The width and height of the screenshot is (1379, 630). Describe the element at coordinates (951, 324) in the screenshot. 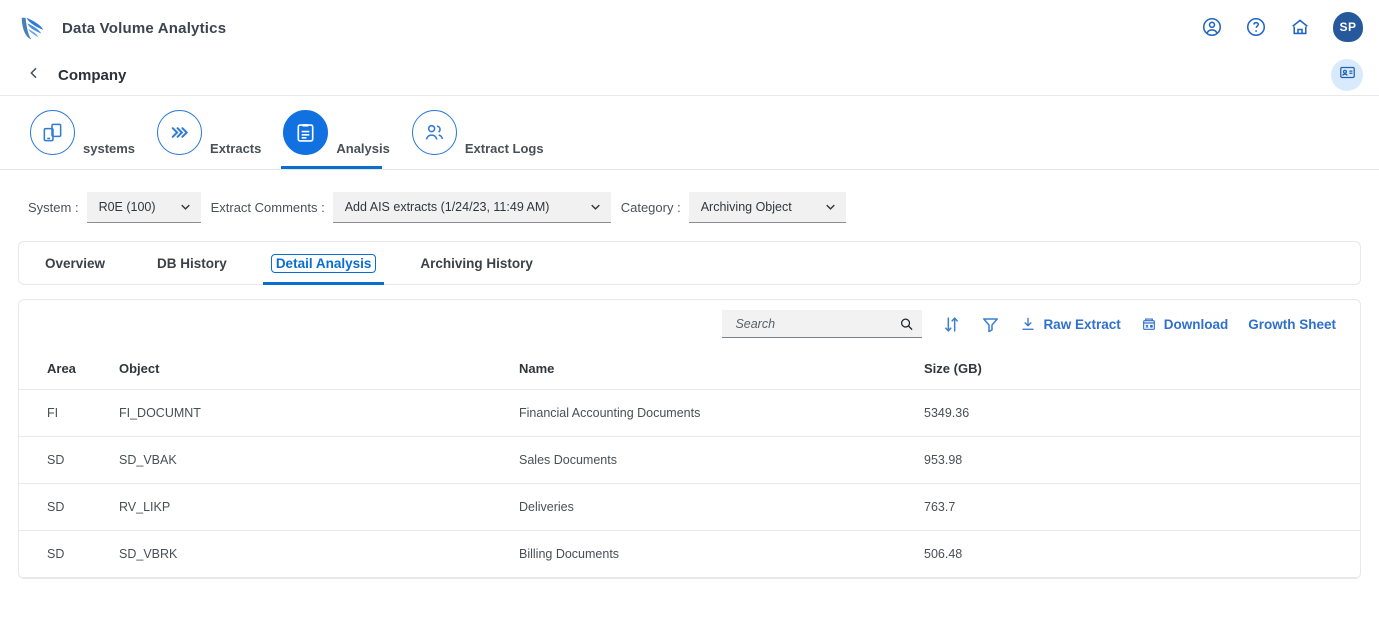

I see `sort-icon` at that location.